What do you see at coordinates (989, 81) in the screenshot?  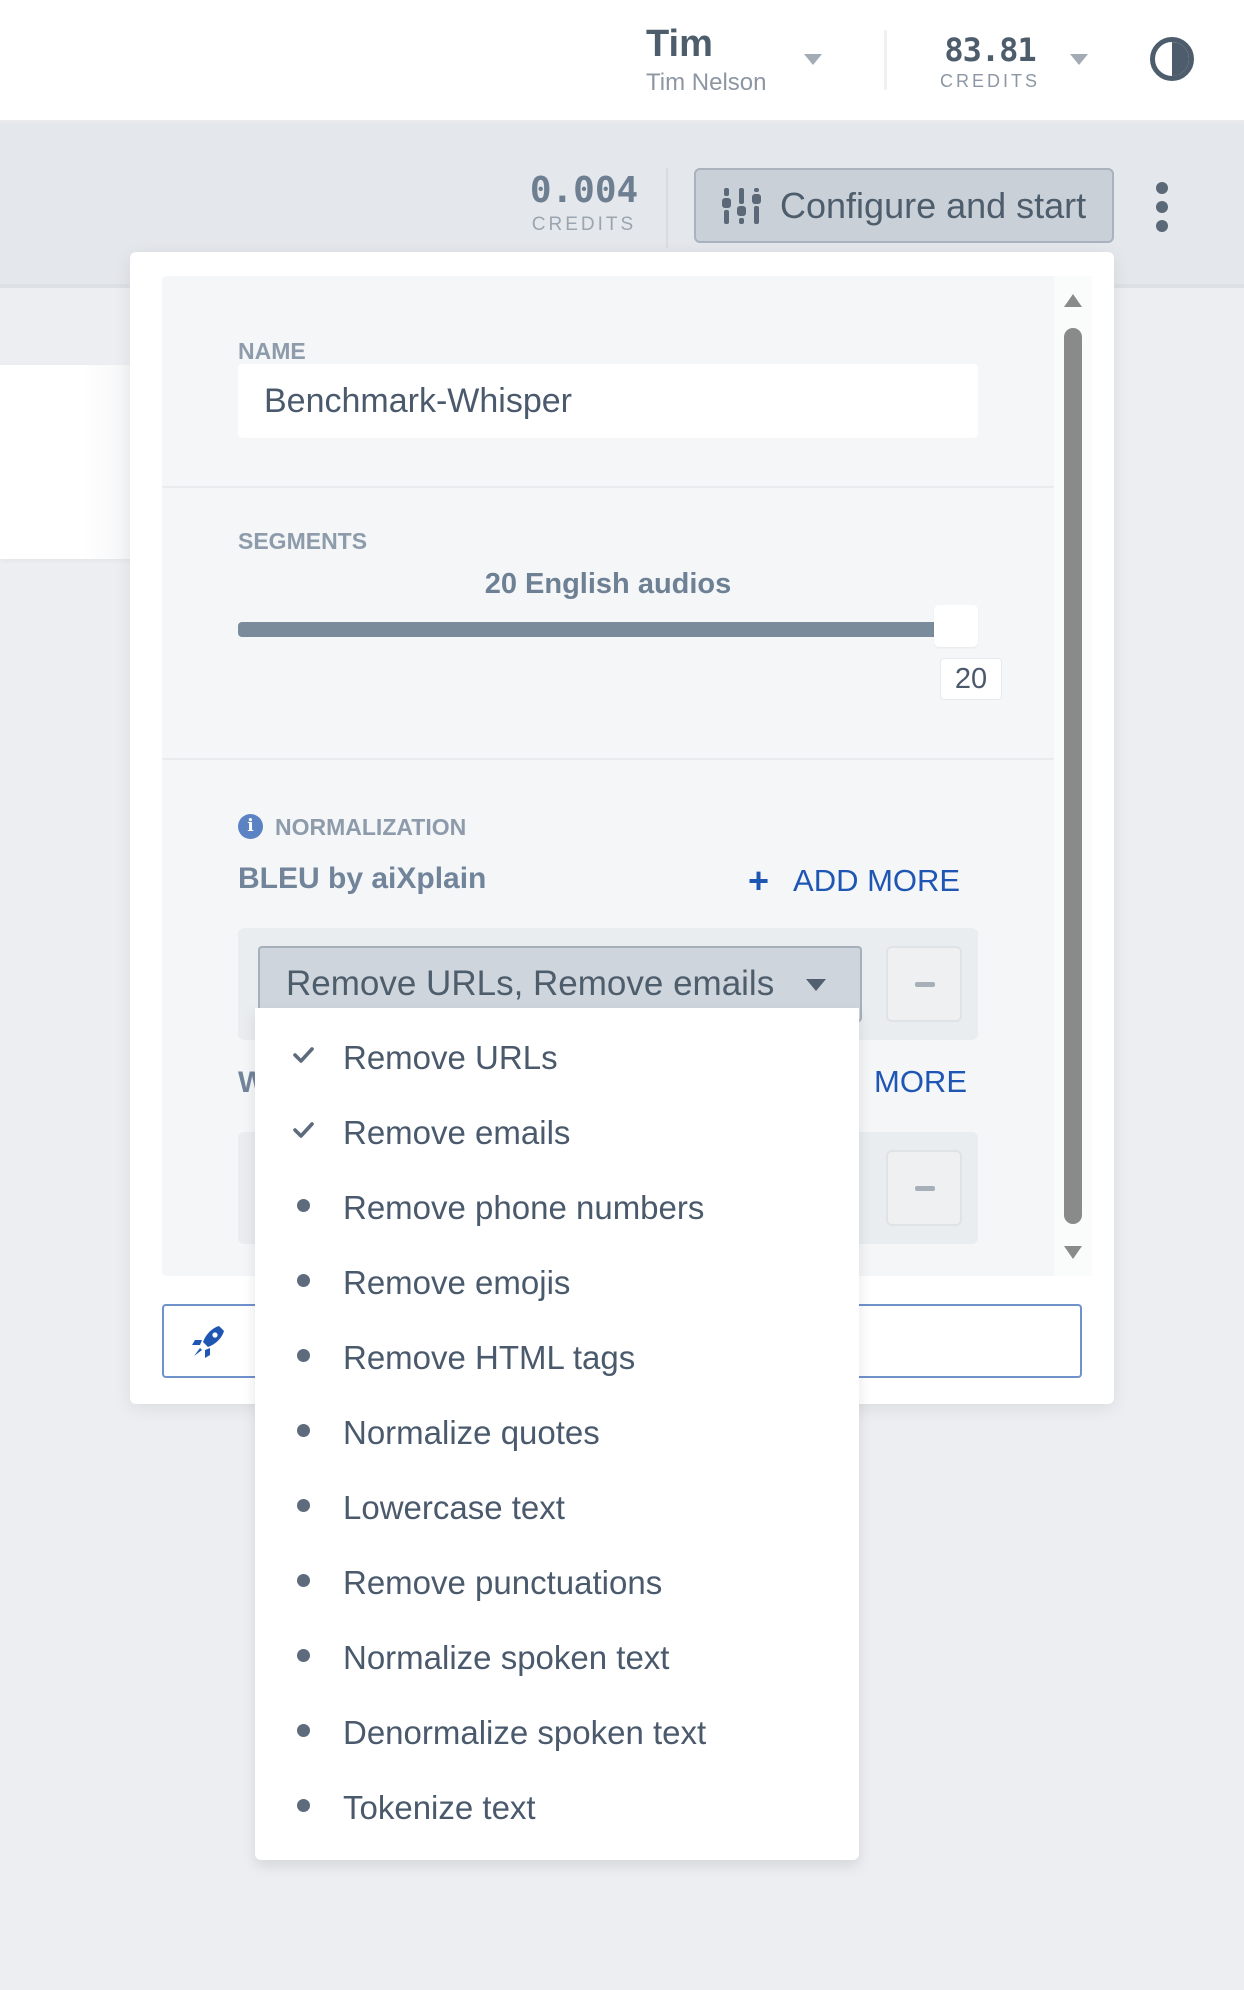 I see `credits-label: CREDITS` at bounding box center [989, 81].